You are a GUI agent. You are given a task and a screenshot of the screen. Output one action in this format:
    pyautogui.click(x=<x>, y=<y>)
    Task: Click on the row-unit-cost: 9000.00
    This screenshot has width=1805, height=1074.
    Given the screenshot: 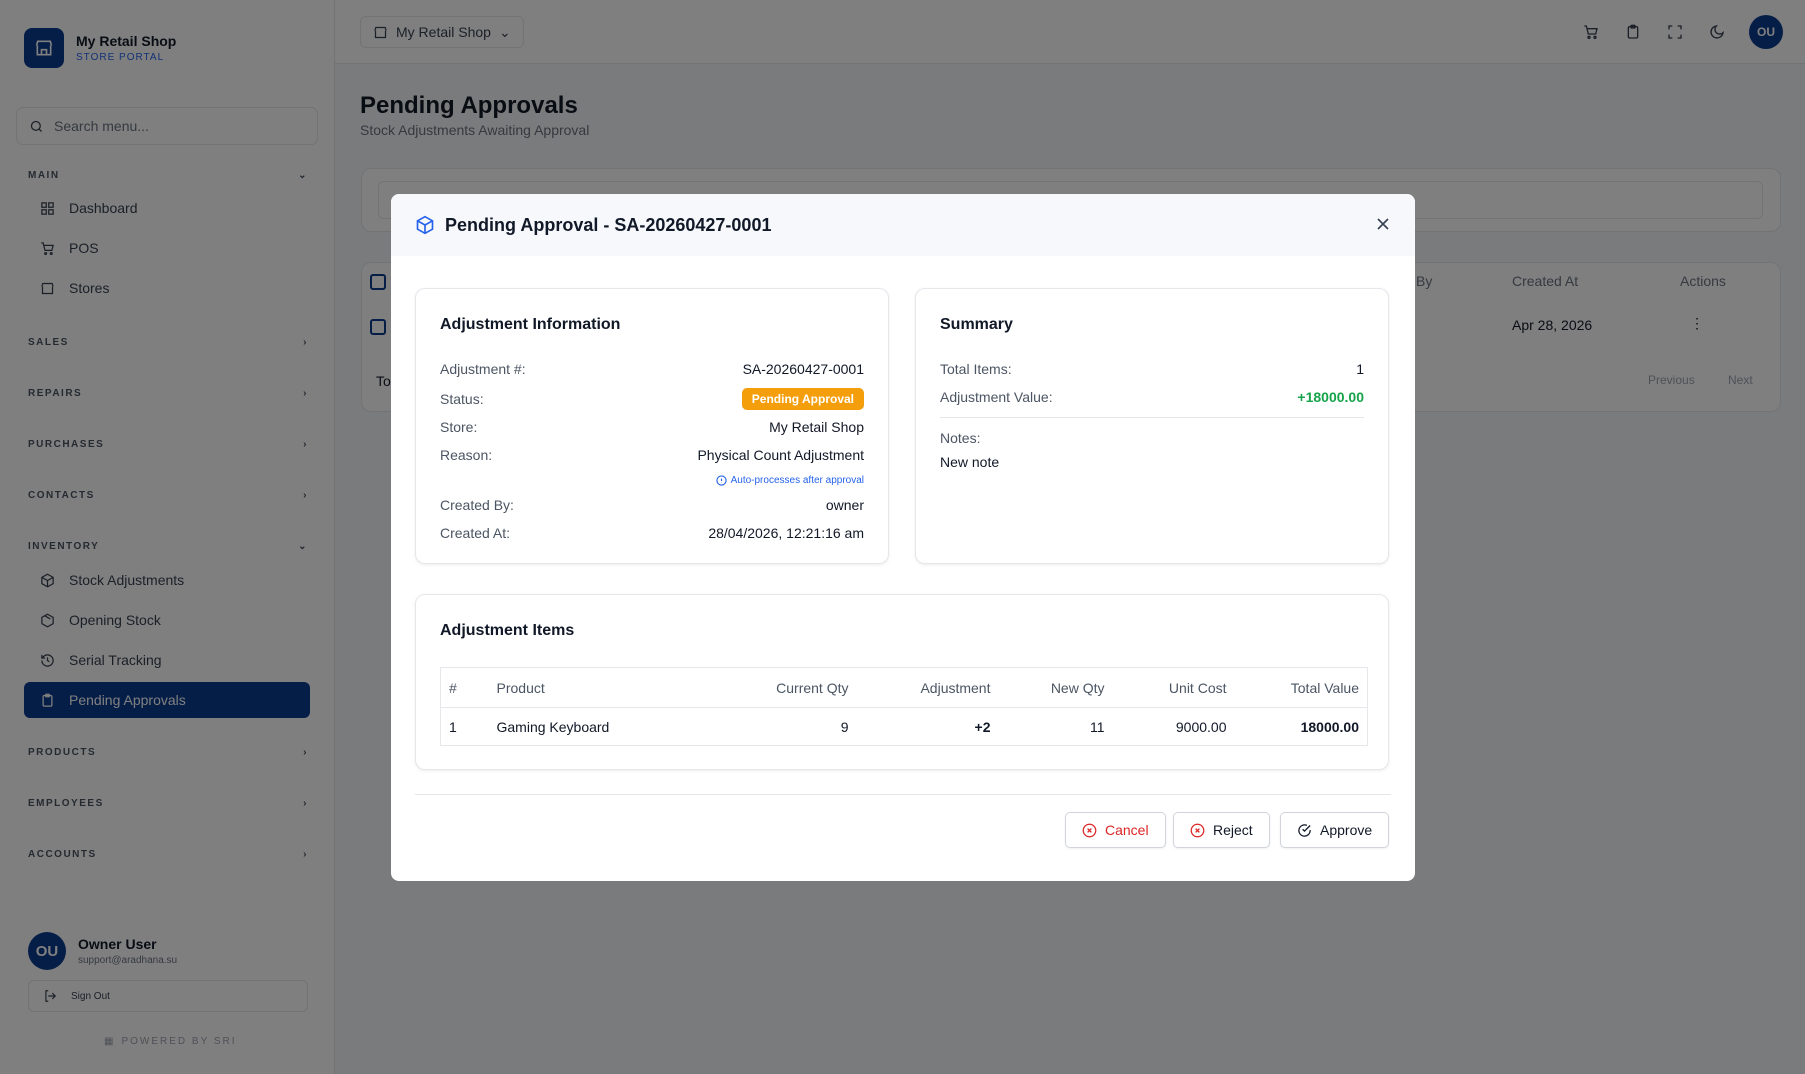 What is the action you would take?
    pyautogui.click(x=1201, y=726)
    